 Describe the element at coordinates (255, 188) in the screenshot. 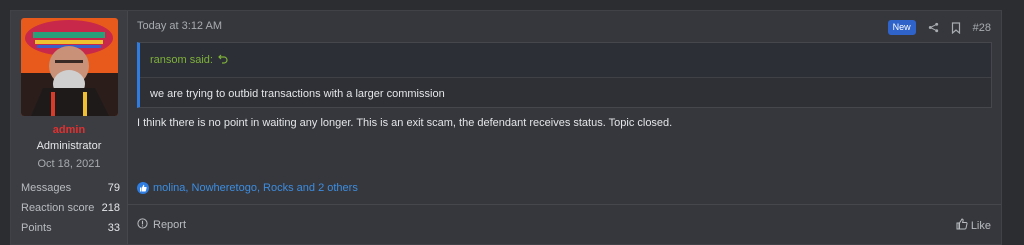

I see `reactions-list: molina, Nowheretogo, Rocks and 2 others` at that location.